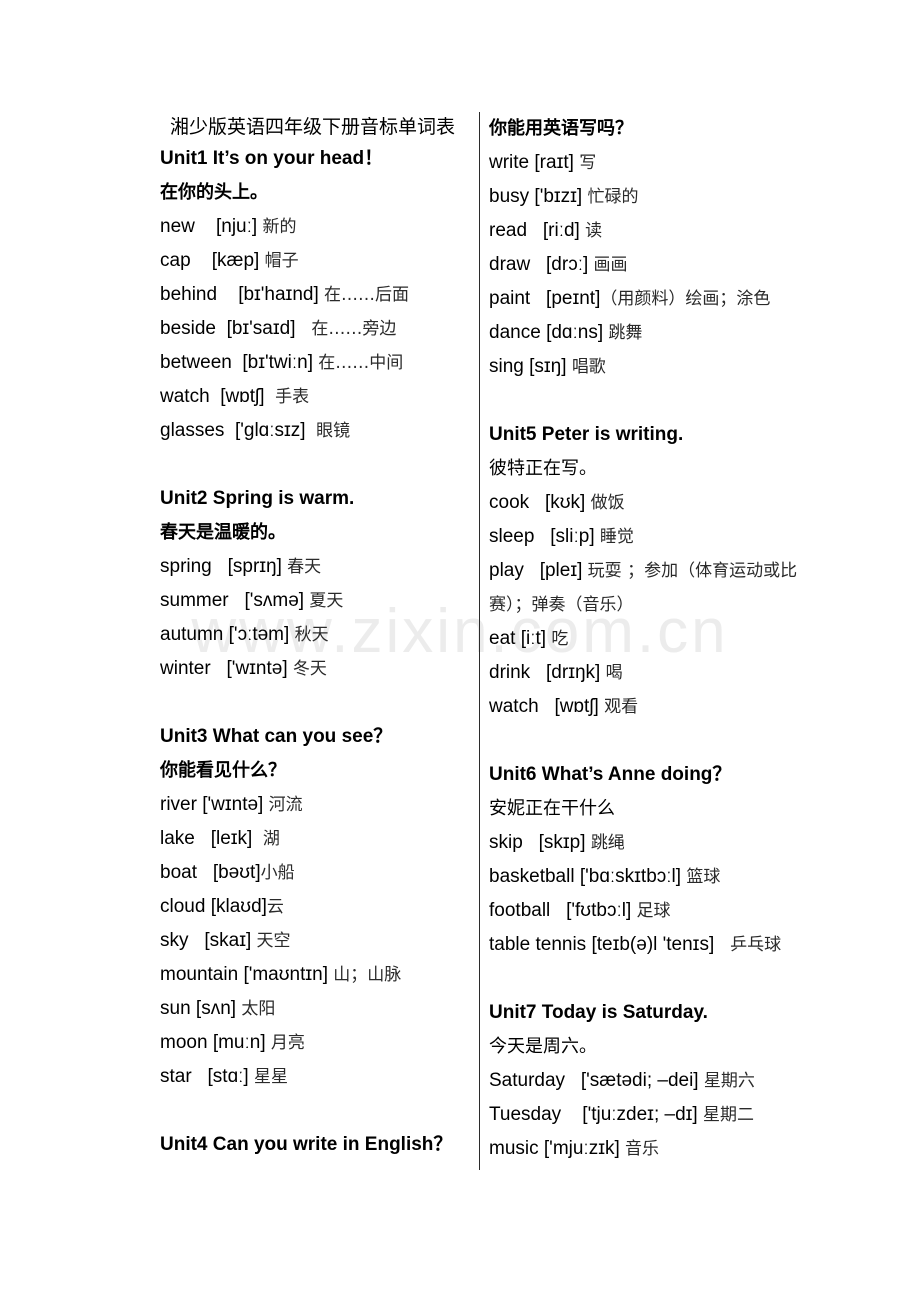  Describe the element at coordinates (306, 1144) in the screenshot. I see `unit-heading-4: Unit4 Can you write in English？` at that location.